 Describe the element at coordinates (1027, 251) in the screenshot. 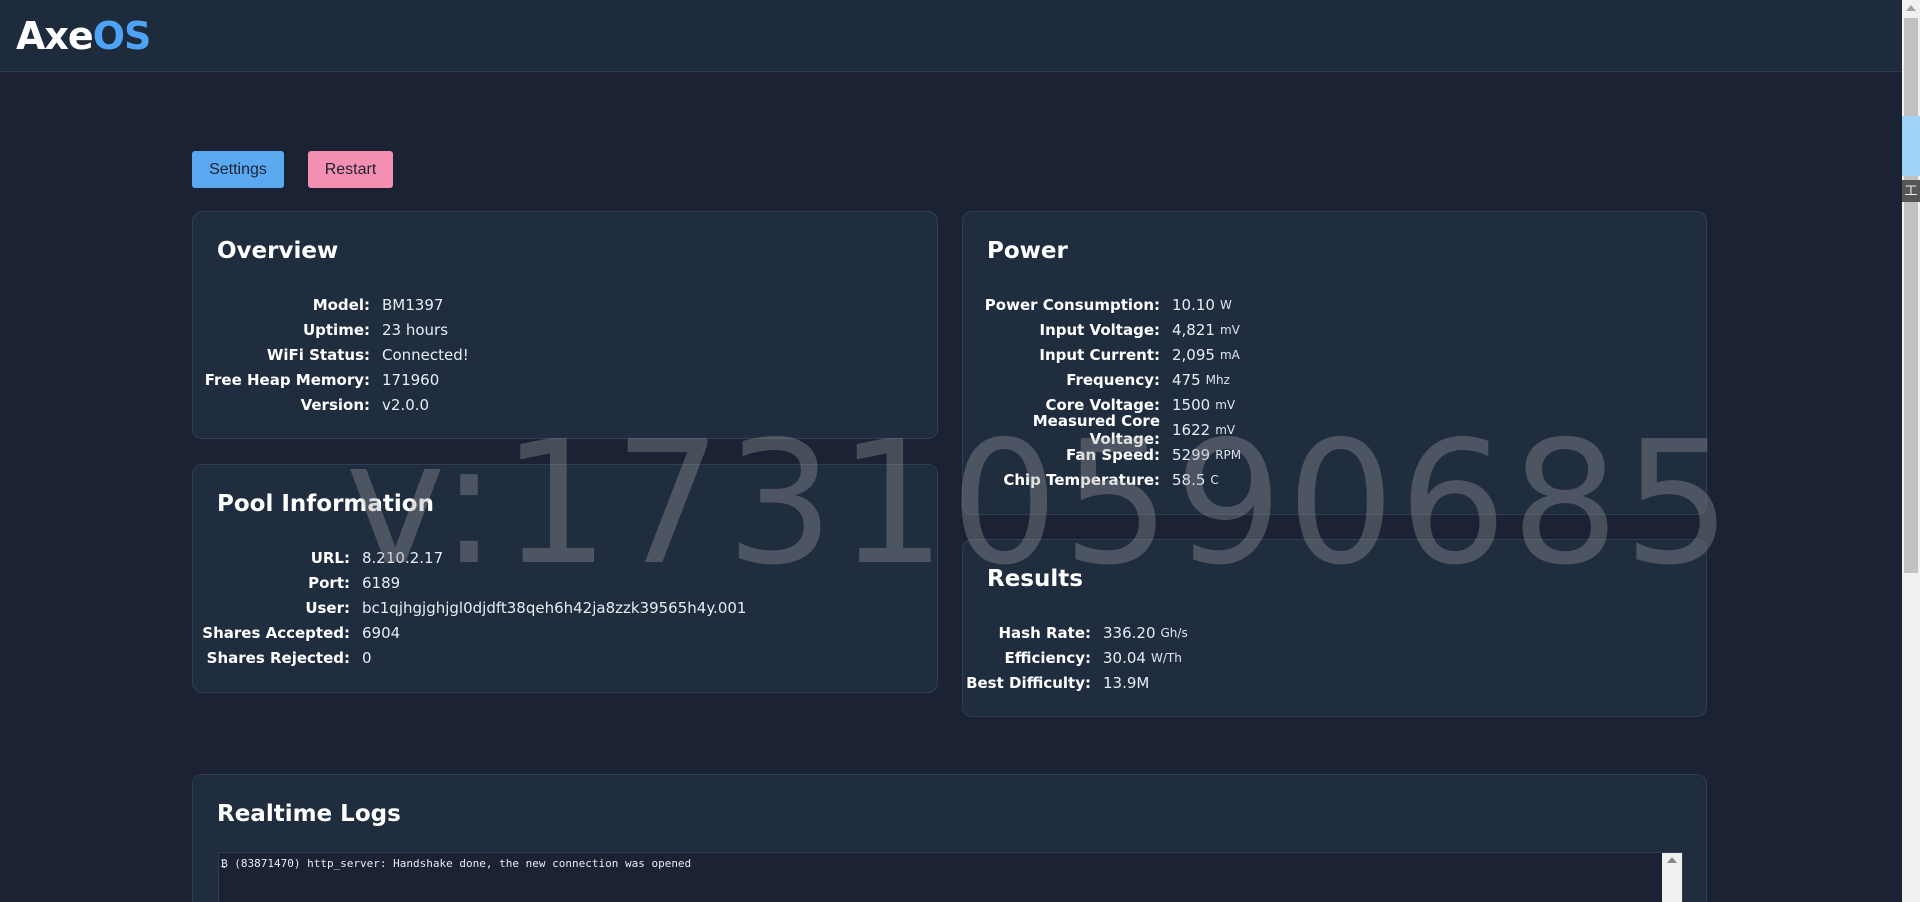

I see `power-title: Power` at that location.